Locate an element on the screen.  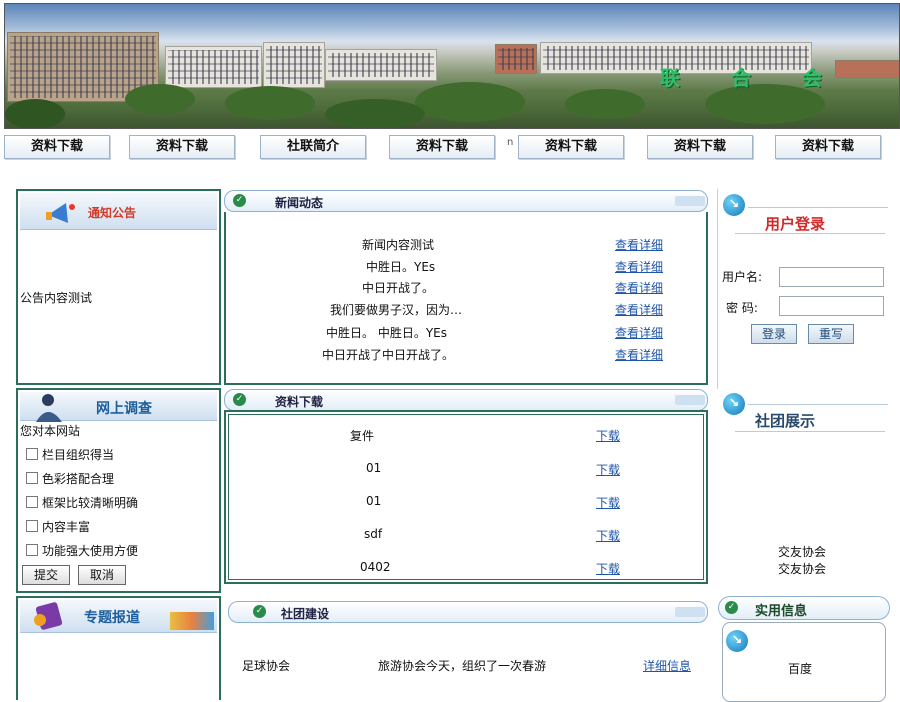
username-label: 用户名: is located at coordinates (742, 276).